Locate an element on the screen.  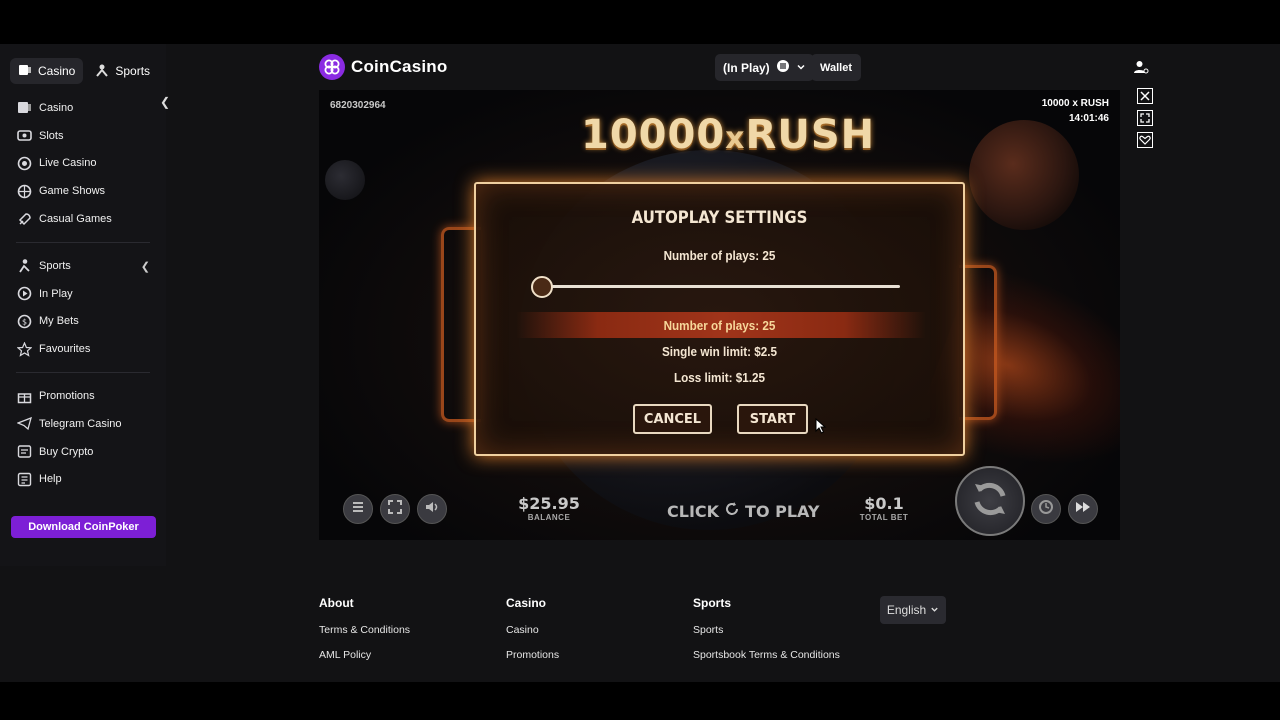
sidebar-item-label: Casual Games is located at coordinates (75, 219).